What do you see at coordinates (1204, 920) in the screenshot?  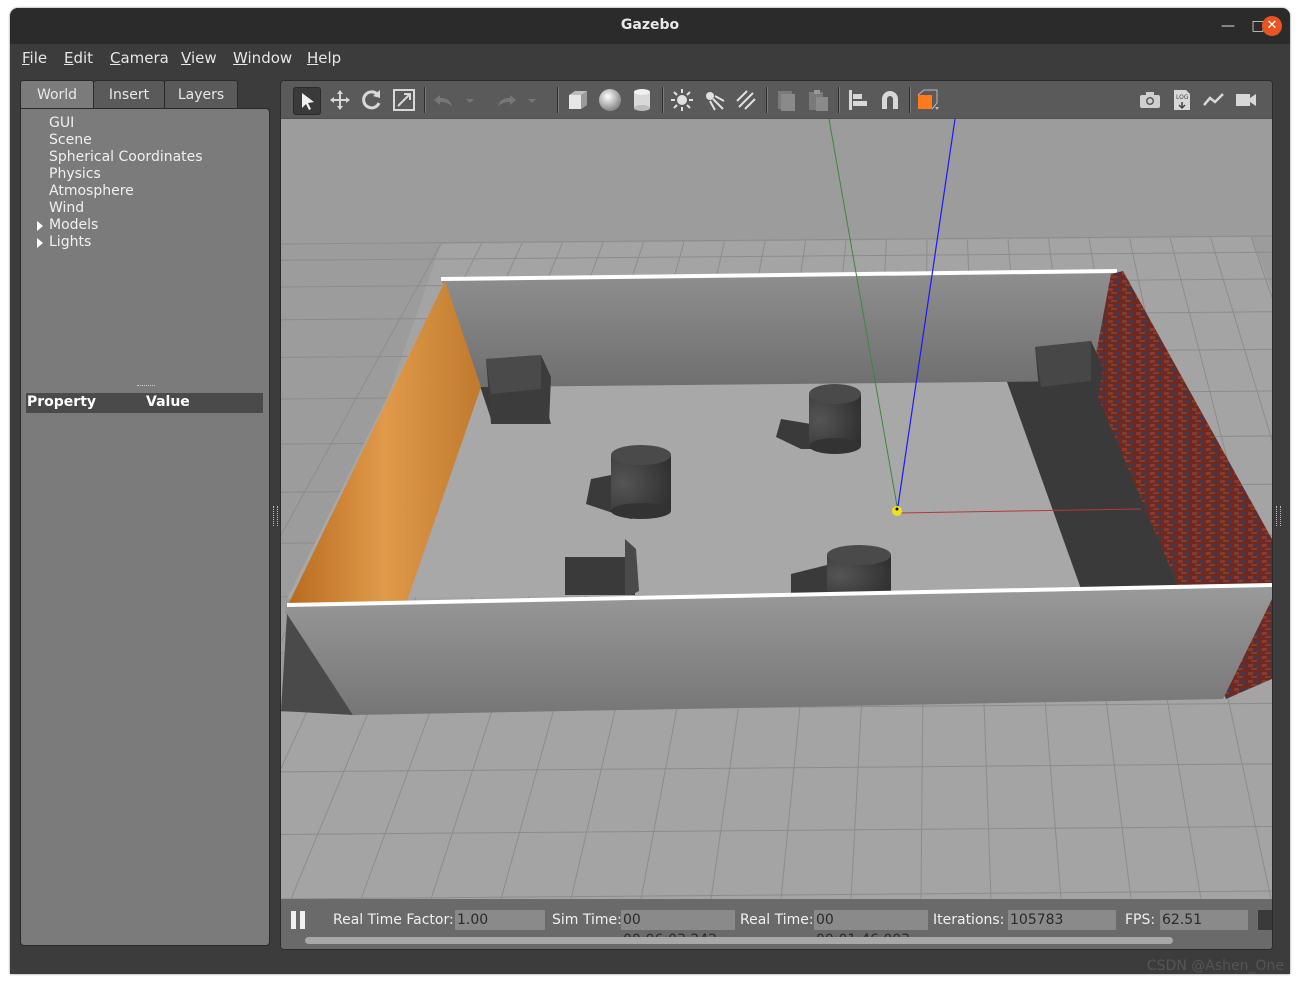 I see `fps-field: 62.51` at bounding box center [1204, 920].